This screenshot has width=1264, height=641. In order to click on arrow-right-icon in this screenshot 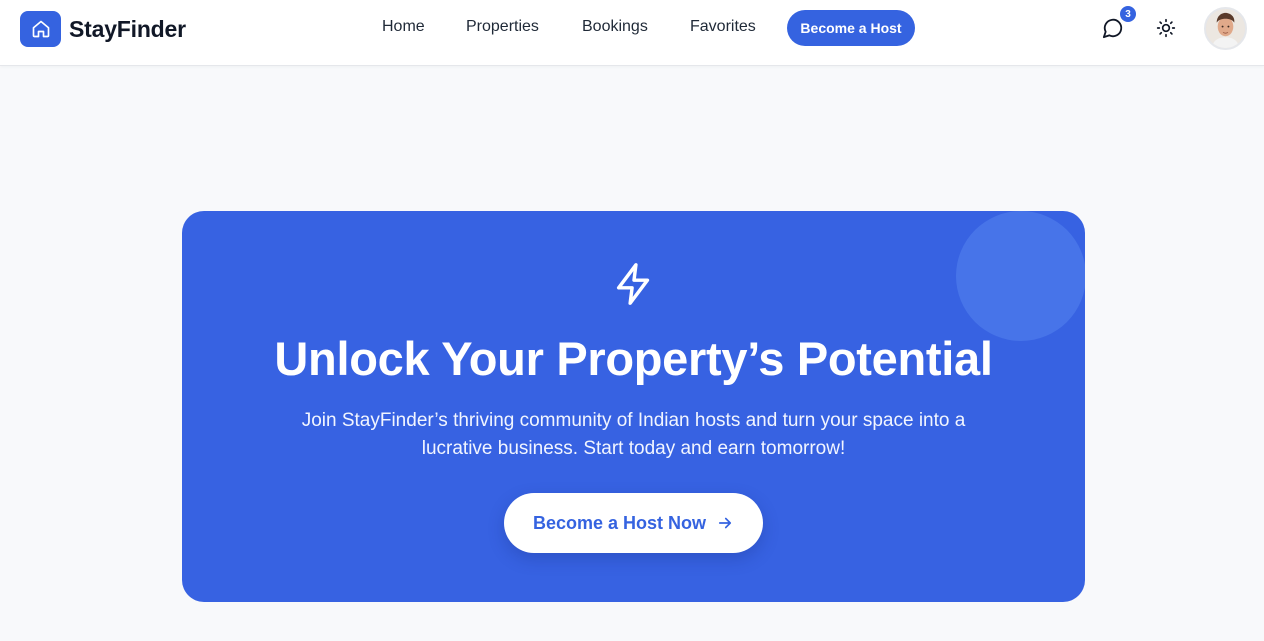, I will do `click(725, 523)`.